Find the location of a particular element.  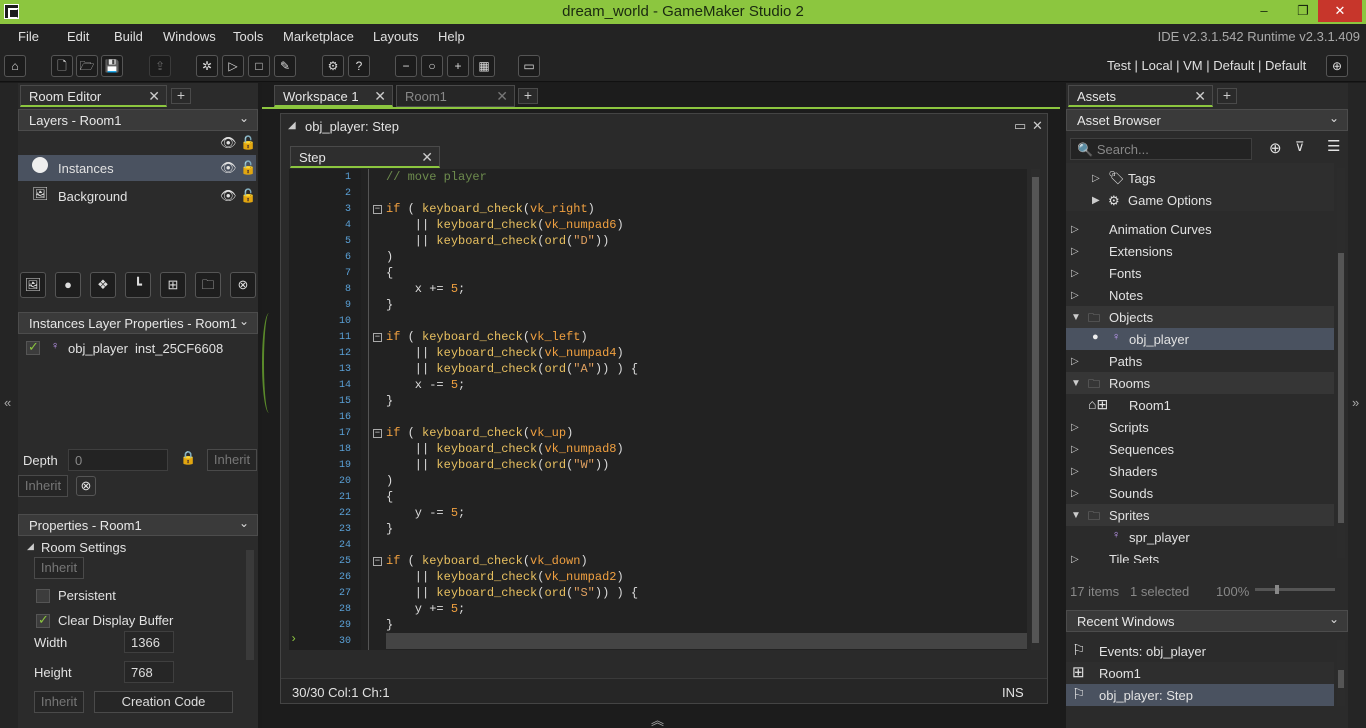

grid-layout-icon: ▦ is located at coordinates (484, 66).